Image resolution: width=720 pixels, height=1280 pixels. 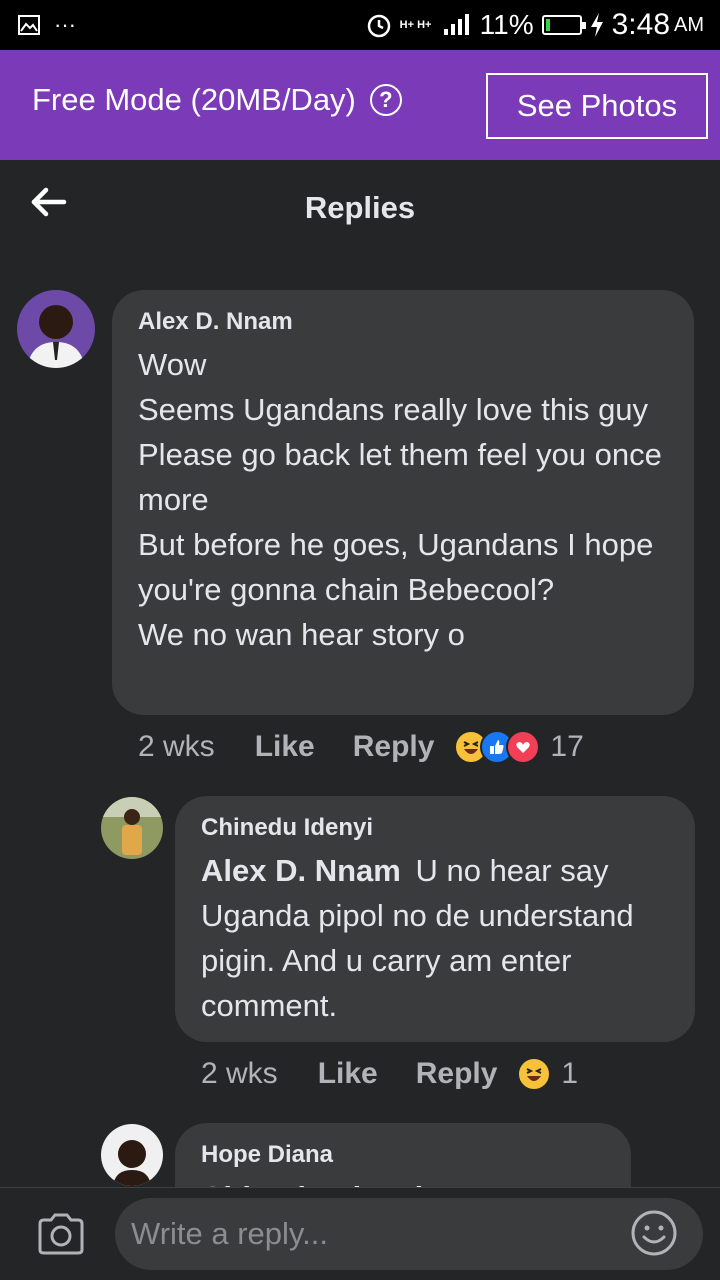 I want to click on free-mode-label: Free Mode (20MB/Day), so click(x=194, y=99).